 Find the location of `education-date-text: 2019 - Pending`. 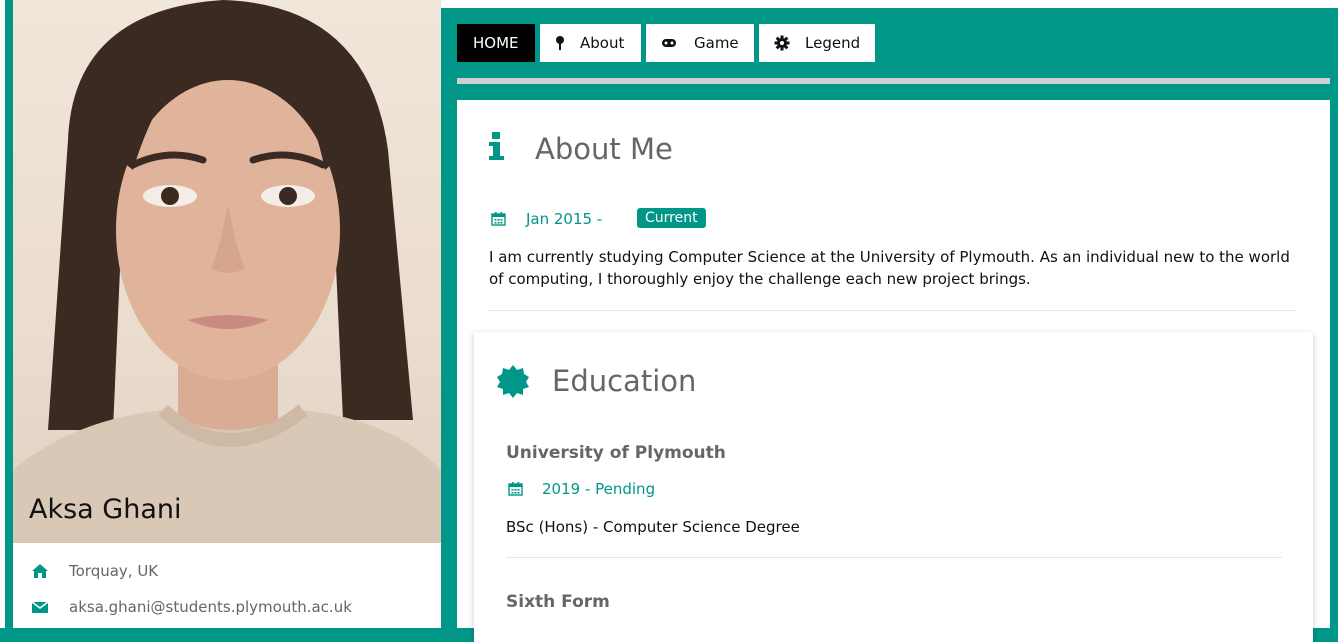

education-date-text: 2019 - Pending is located at coordinates (599, 489).